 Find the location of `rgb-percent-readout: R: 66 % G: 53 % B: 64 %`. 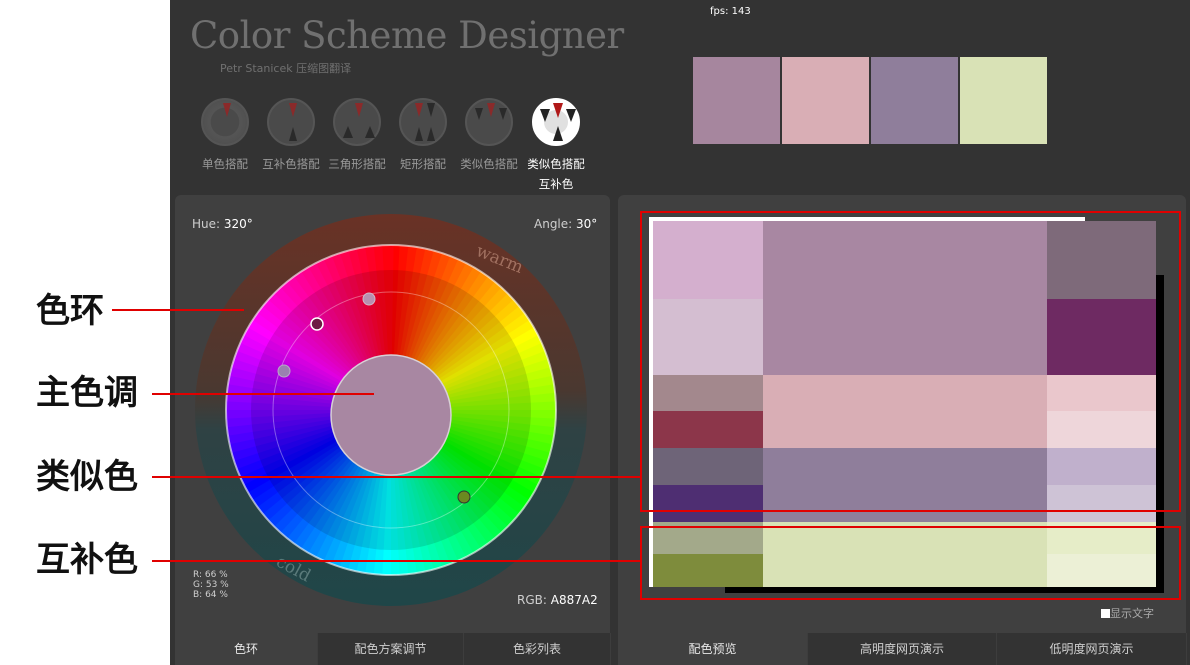

rgb-percent-readout: R: 66 % G: 53 % B: 64 % is located at coordinates (211, 585).